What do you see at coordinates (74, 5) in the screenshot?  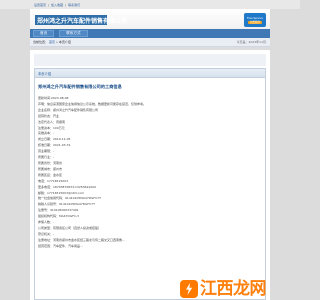 I see `contact-us-link: 联系我们` at bounding box center [74, 5].